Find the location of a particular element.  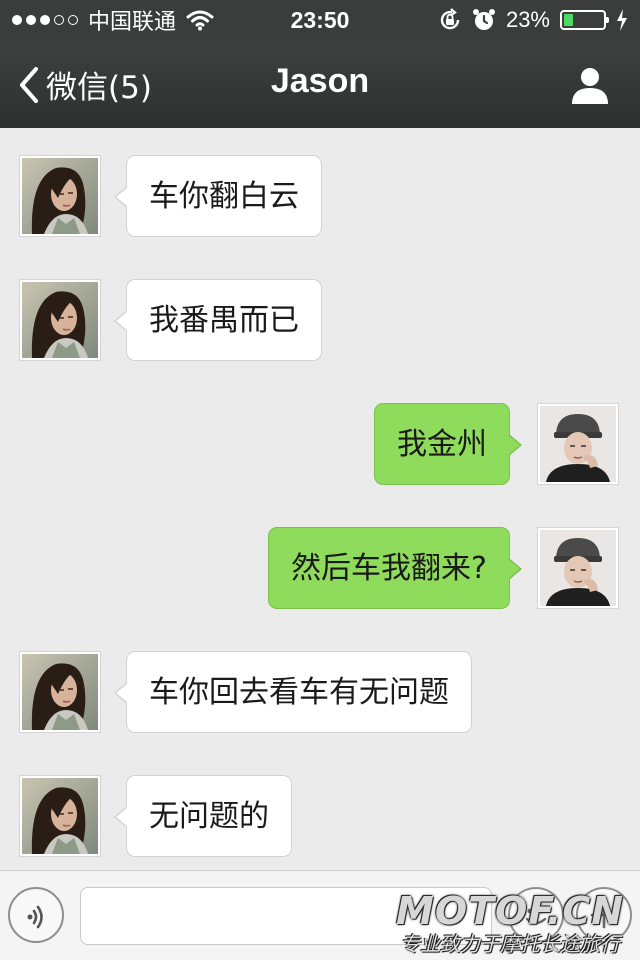

nav-bar: 微信(5) Jason is located at coordinates (320, 84).